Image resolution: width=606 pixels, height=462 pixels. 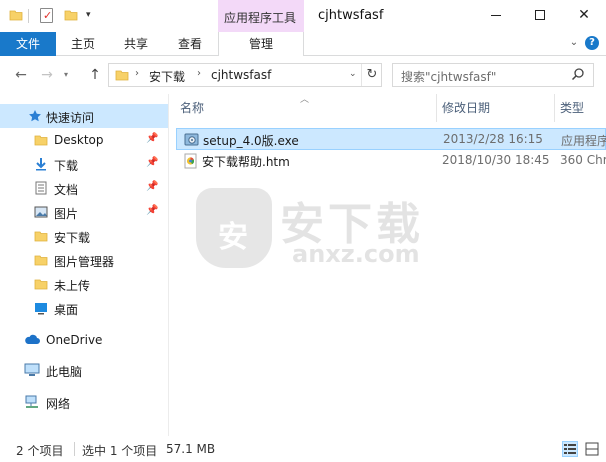 I want to click on up-button: ↑, so click(x=95, y=75).